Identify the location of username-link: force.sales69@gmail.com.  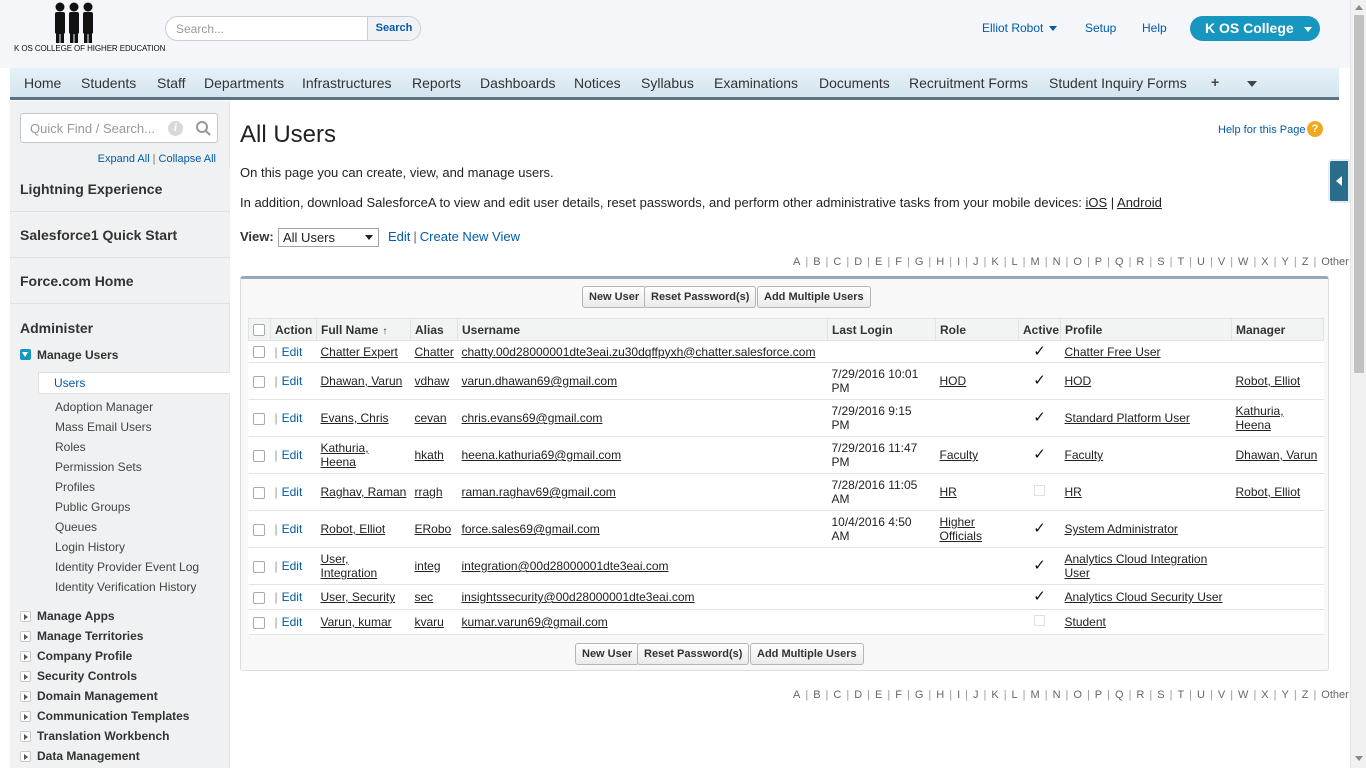
(531, 529).